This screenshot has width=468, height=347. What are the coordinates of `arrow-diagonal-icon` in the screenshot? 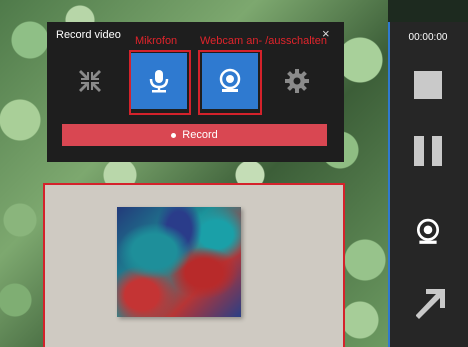 It's located at (430, 304).